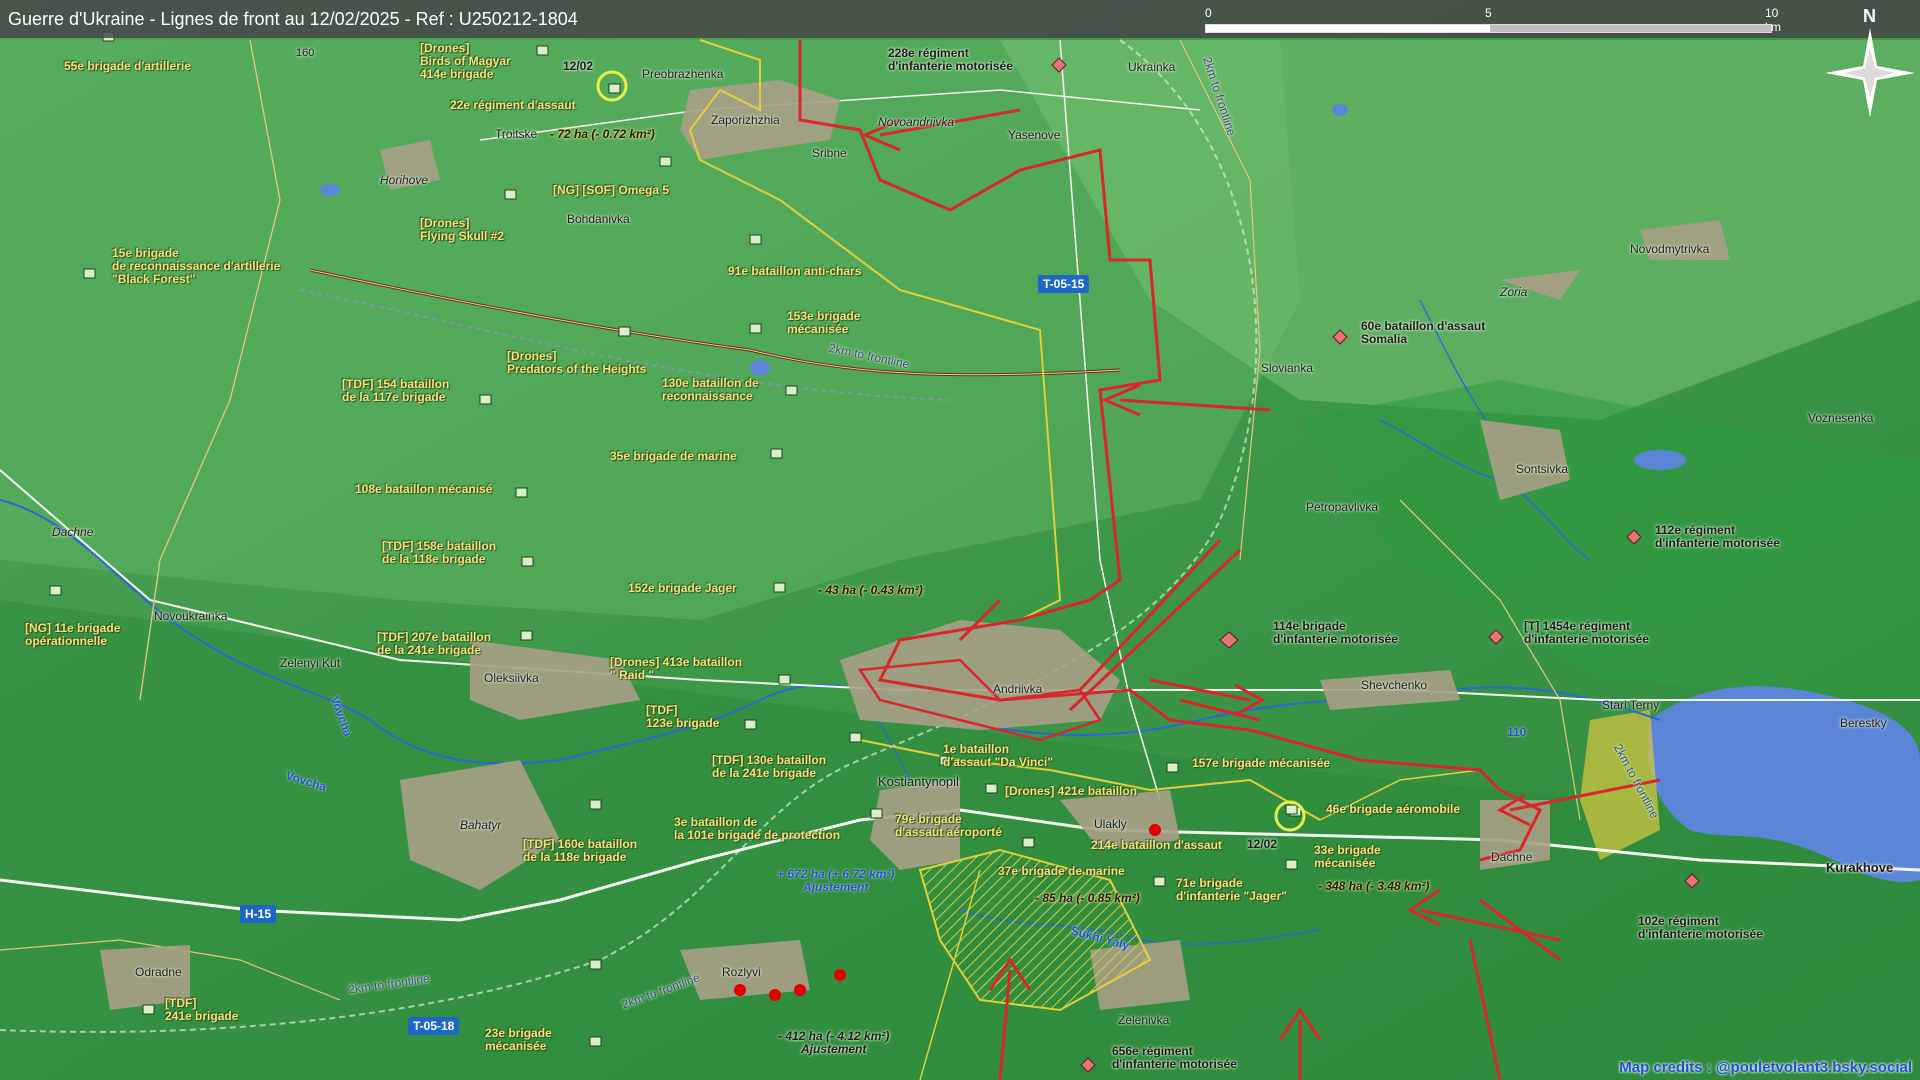  I want to click on ukr-unit-label: [NG] 11e brigade opérationnelle, so click(73, 634).